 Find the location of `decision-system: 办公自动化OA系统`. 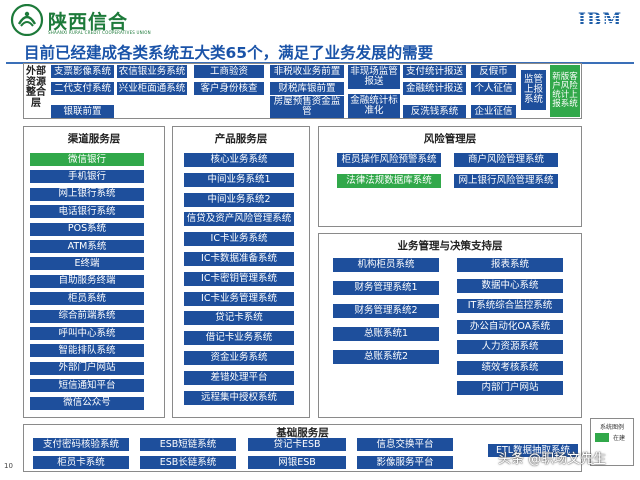

decision-system: 办公自动化OA系统 is located at coordinates (510, 326).